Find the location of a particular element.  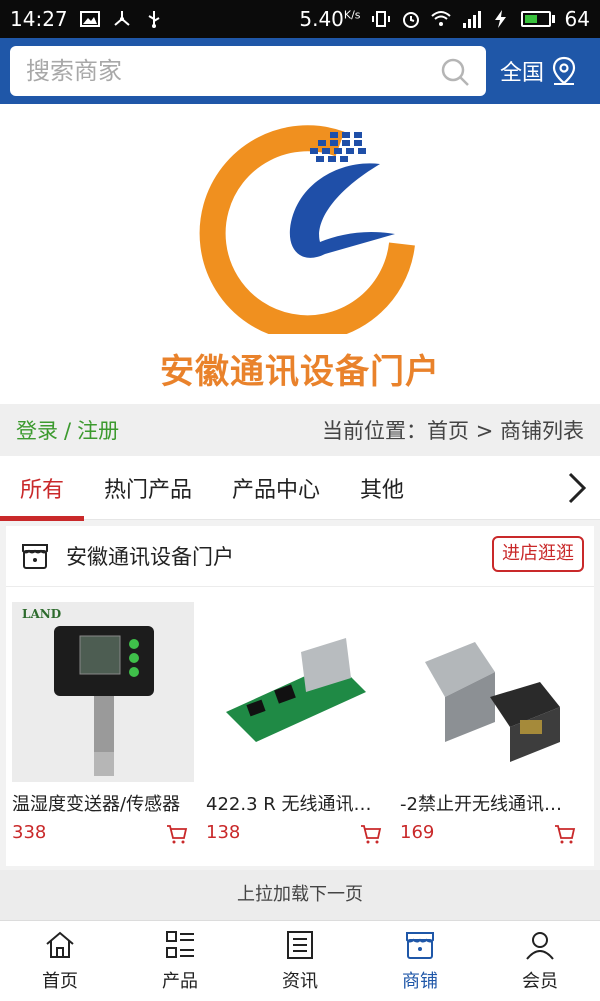

battery-percent: 64 is located at coordinates (577, 19).